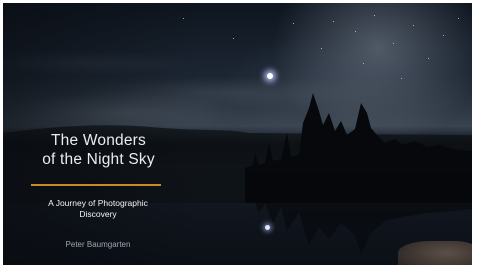  What do you see at coordinates (98, 214) in the screenshot?
I see `subtitle-line-2: Discovery` at bounding box center [98, 214].